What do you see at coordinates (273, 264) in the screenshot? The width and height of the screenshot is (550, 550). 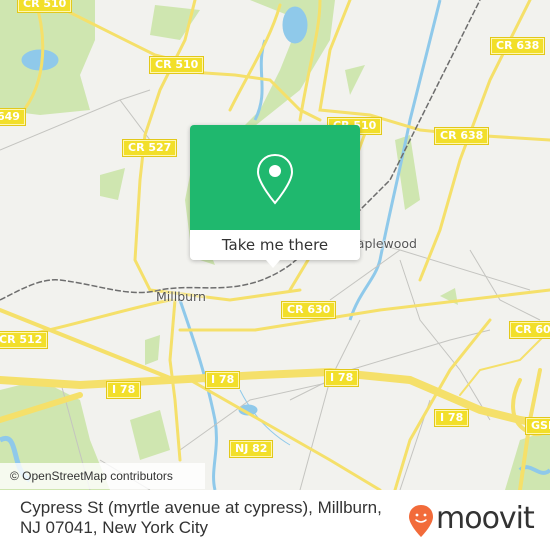 I see `popup-pointer` at bounding box center [273, 264].